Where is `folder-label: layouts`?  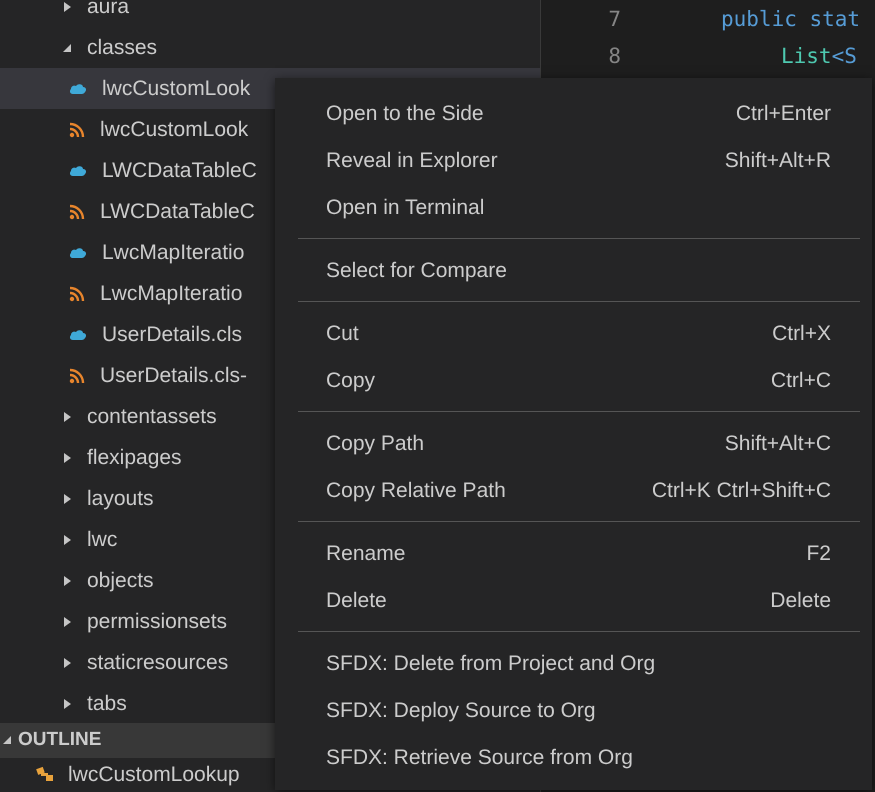 folder-label: layouts is located at coordinates (120, 498).